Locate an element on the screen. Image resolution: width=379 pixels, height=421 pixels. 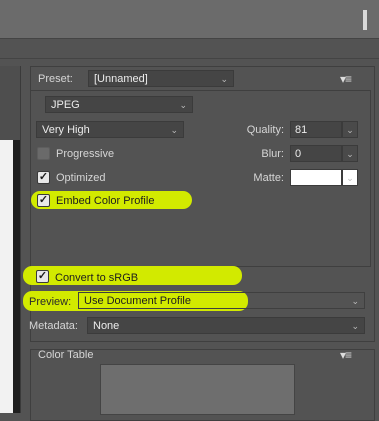
window-control is located at coordinates (365, 20).